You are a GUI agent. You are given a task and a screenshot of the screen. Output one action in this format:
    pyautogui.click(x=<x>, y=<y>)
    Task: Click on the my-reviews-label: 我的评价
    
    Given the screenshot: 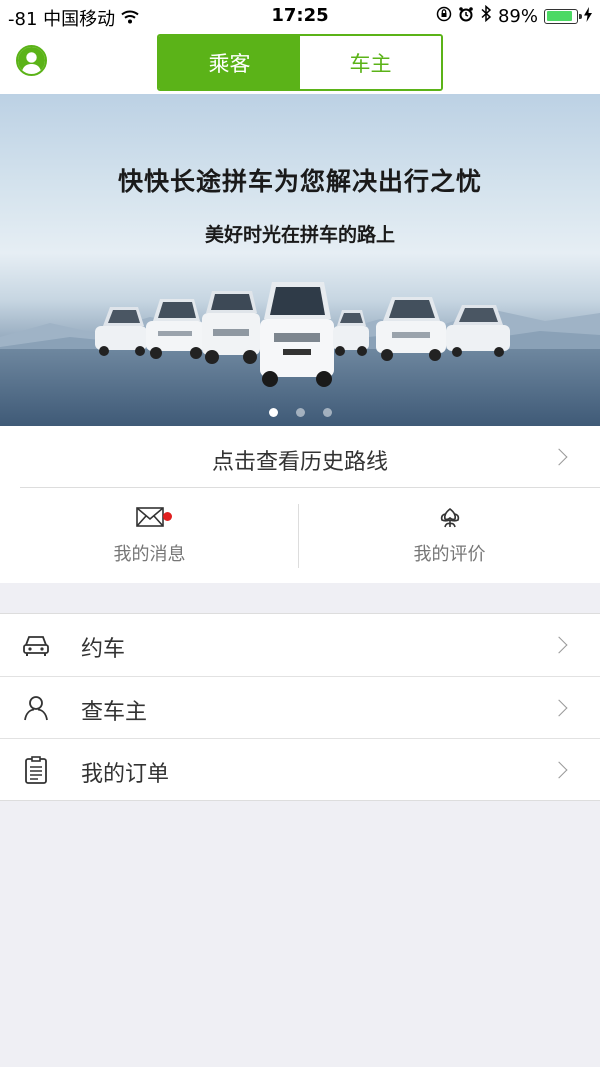 What is the action you would take?
    pyautogui.click(x=449, y=554)
    